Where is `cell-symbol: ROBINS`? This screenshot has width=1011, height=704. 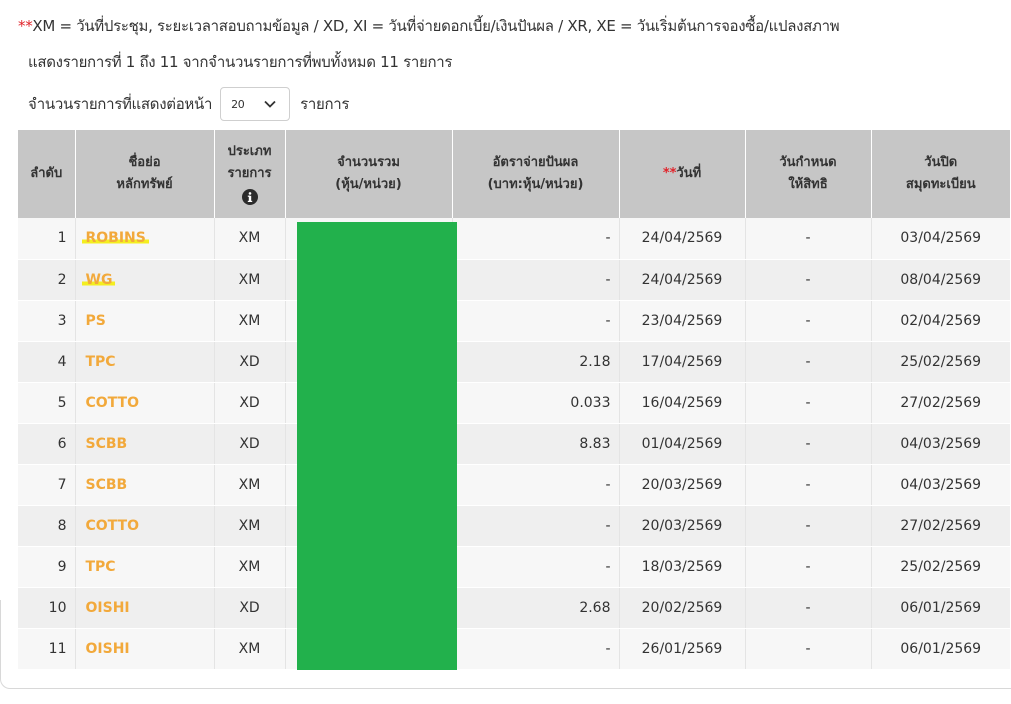 cell-symbol: ROBINS is located at coordinates (145, 239).